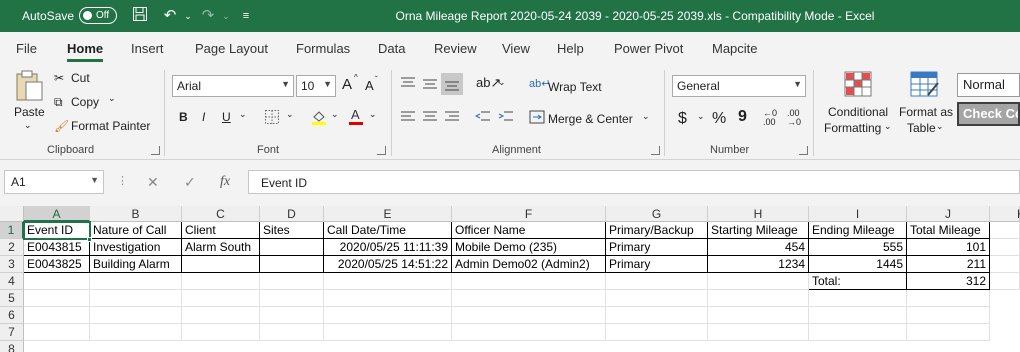 The width and height of the screenshot is (1020, 352). I want to click on row-header-2: 2, so click(12, 247).